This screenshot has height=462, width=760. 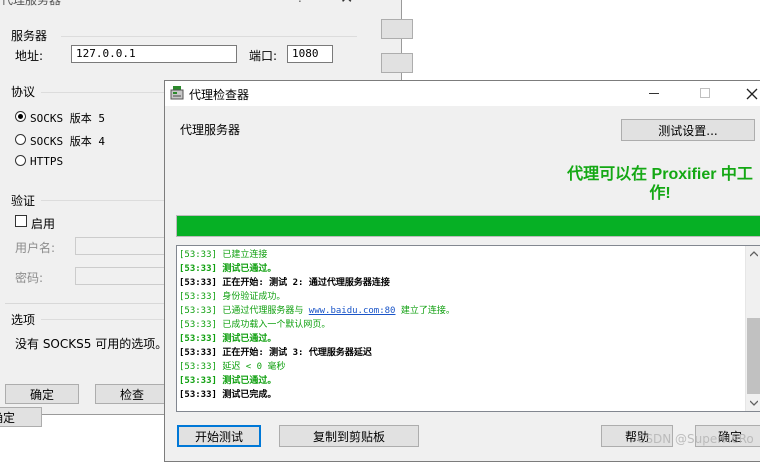 I want to click on status-line: 代理可以在 Proxifier 中工, so click(x=660, y=174).